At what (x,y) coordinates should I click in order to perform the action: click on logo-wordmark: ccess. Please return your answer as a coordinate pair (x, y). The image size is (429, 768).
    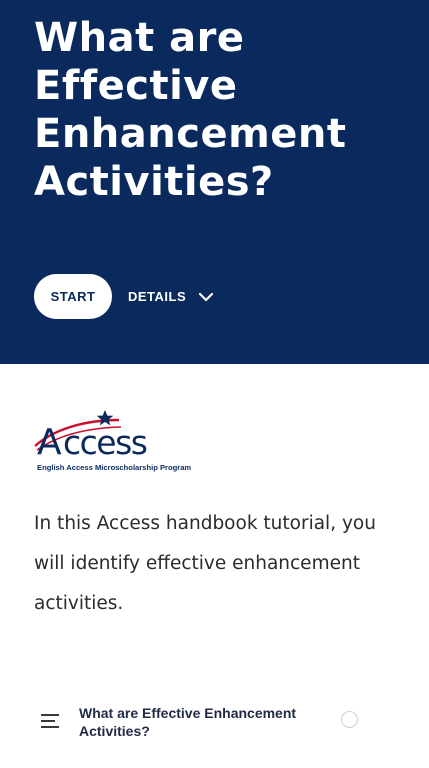
    Looking at the image, I should click on (105, 442).